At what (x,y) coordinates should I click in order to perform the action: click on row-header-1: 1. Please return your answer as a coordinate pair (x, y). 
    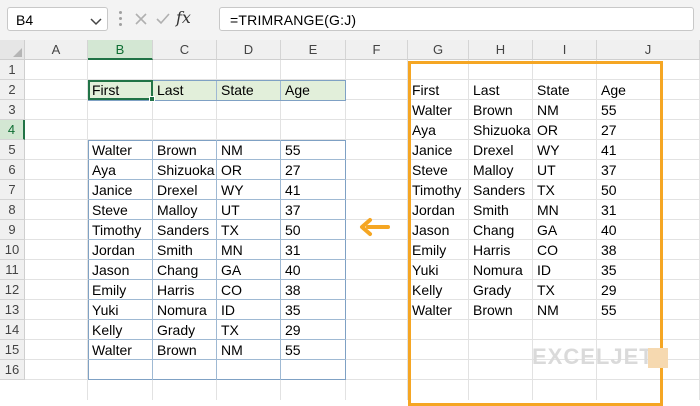
    Looking at the image, I should click on (12, 70).